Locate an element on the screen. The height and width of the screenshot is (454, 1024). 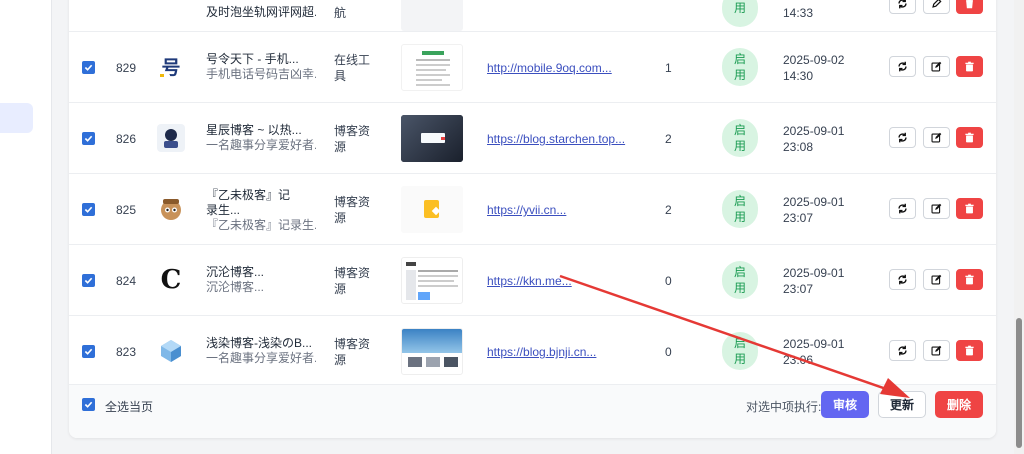
visit-count: 1 is located at coordinates (668, 68).